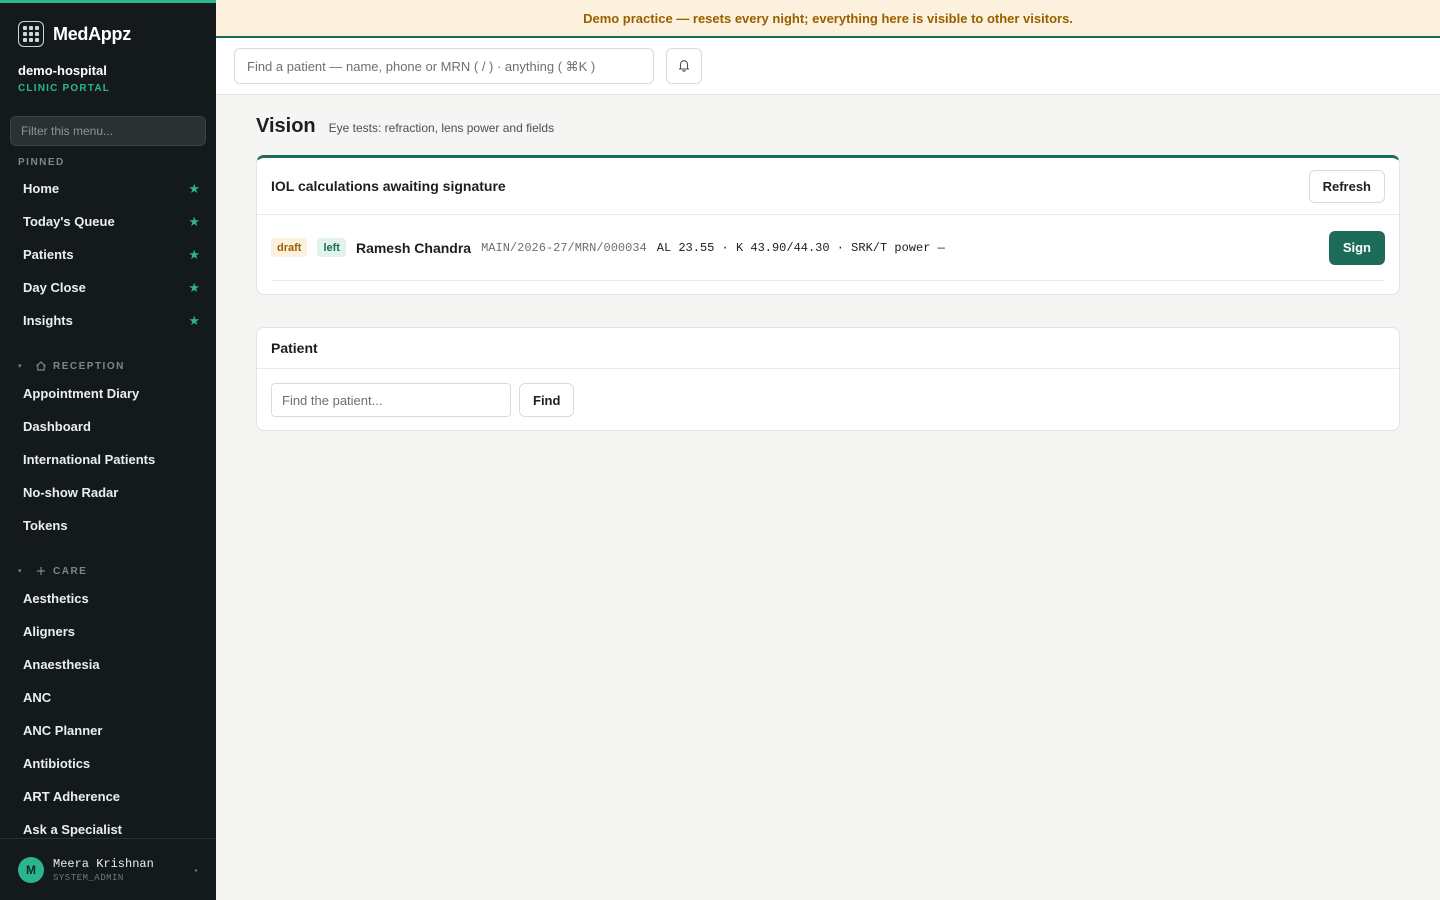 The height and width of the screenshot is (900, 1440). What do you see at coordinates (48, 320) in the screenshot?
I see `sidebar-item-label: Insights` at bounding box center [48, 320].